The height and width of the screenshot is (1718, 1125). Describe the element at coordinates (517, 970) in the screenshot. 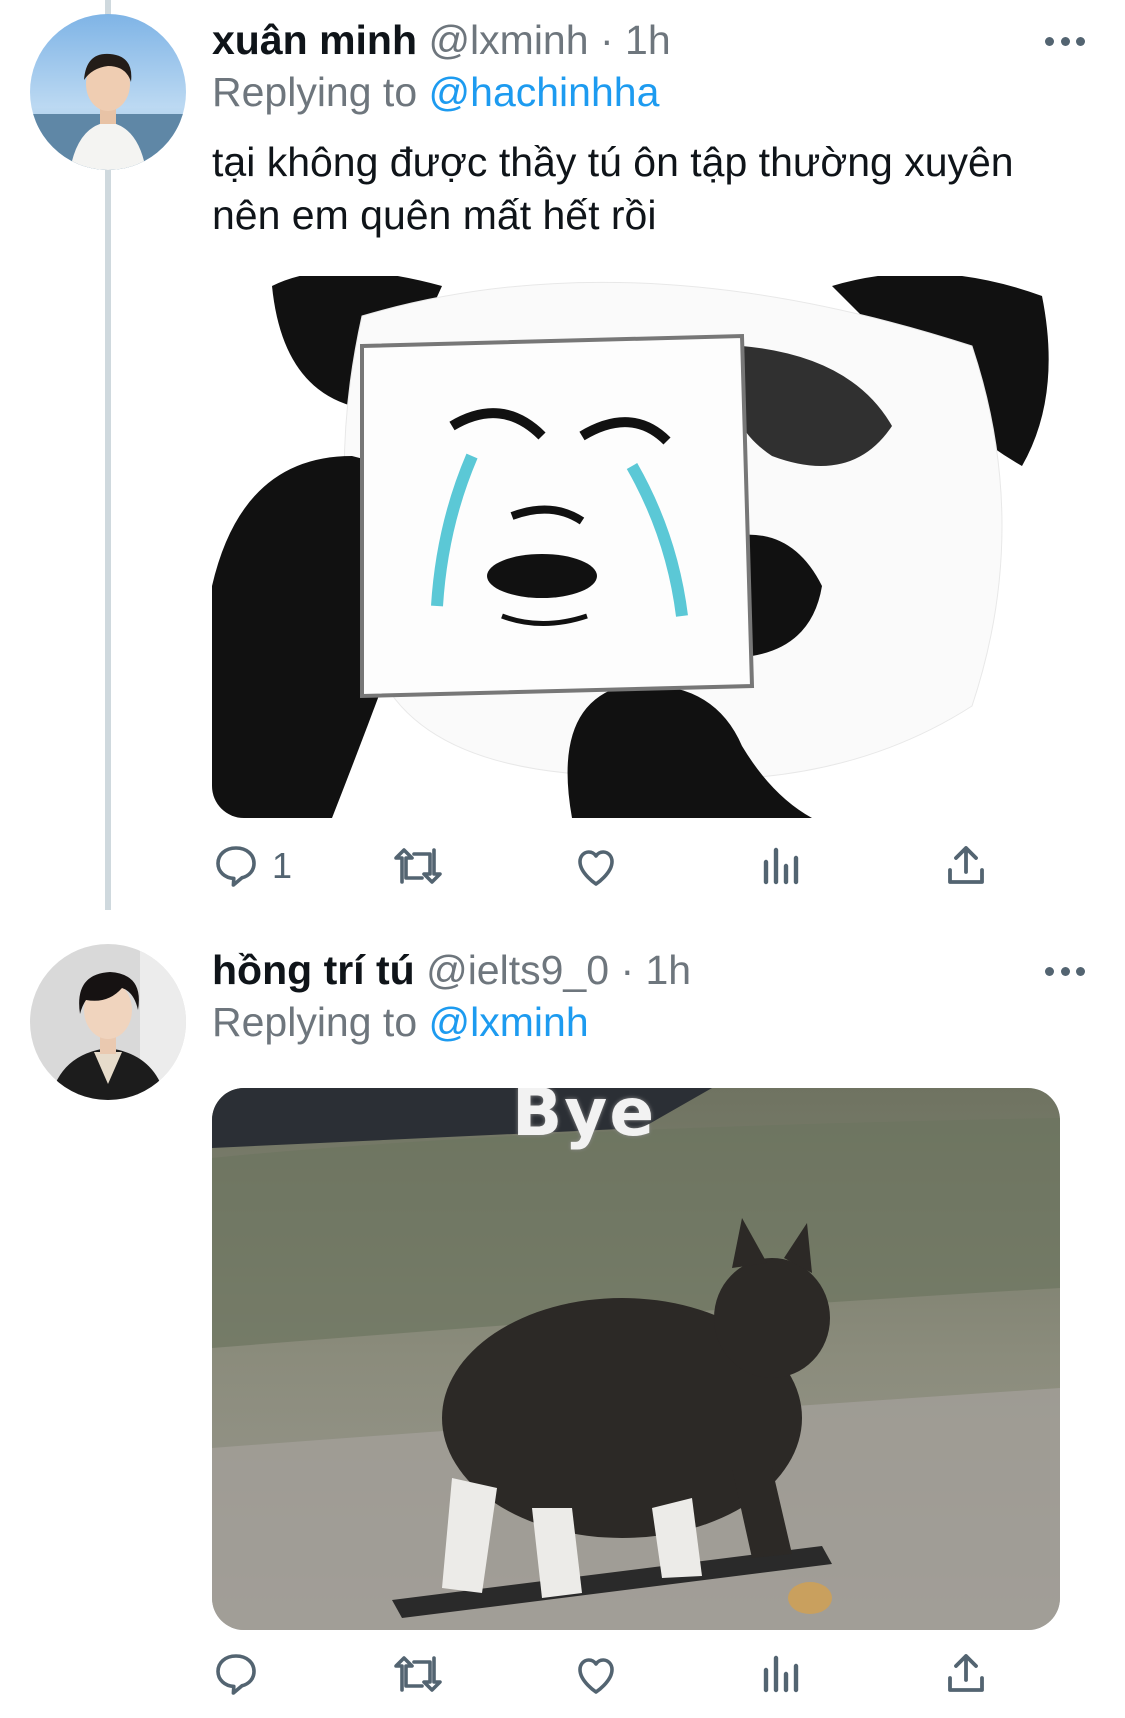

I see `user-handle: @ielts9_0` at that location.